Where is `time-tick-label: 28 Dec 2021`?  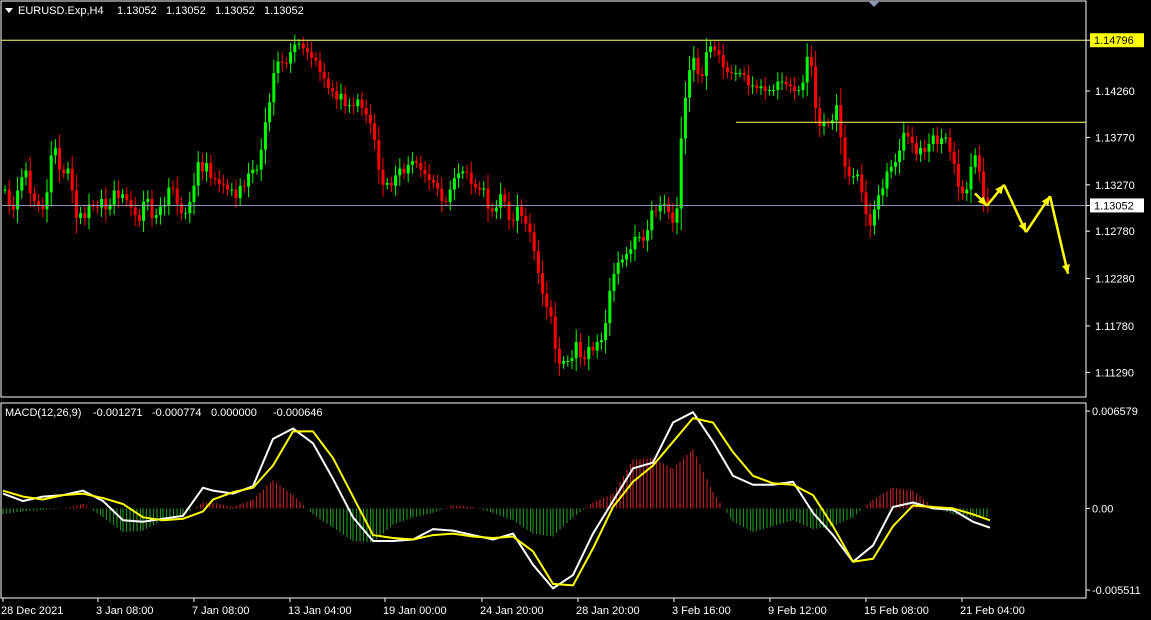
time-tick-label: 28 Dec 2021 is located at coordinates (32, 611).